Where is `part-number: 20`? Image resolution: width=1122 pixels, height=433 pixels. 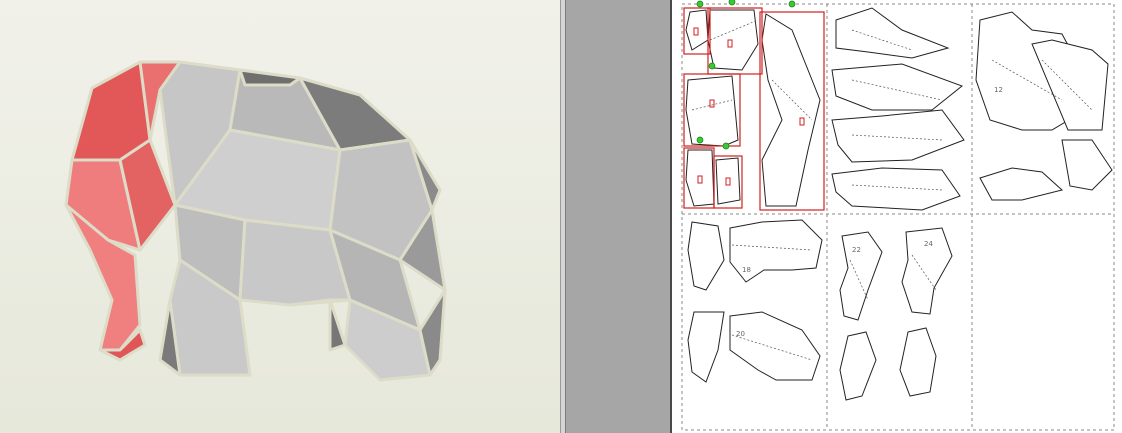
part-number: 20 is located at coordinates (740, 334).